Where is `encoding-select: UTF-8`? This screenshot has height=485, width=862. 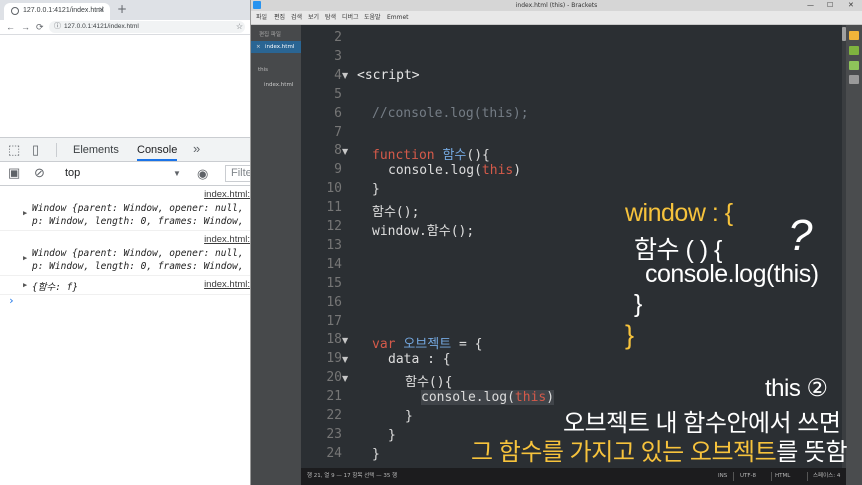
encoding-select: UTF-8 is located at coordinates (748, 476).